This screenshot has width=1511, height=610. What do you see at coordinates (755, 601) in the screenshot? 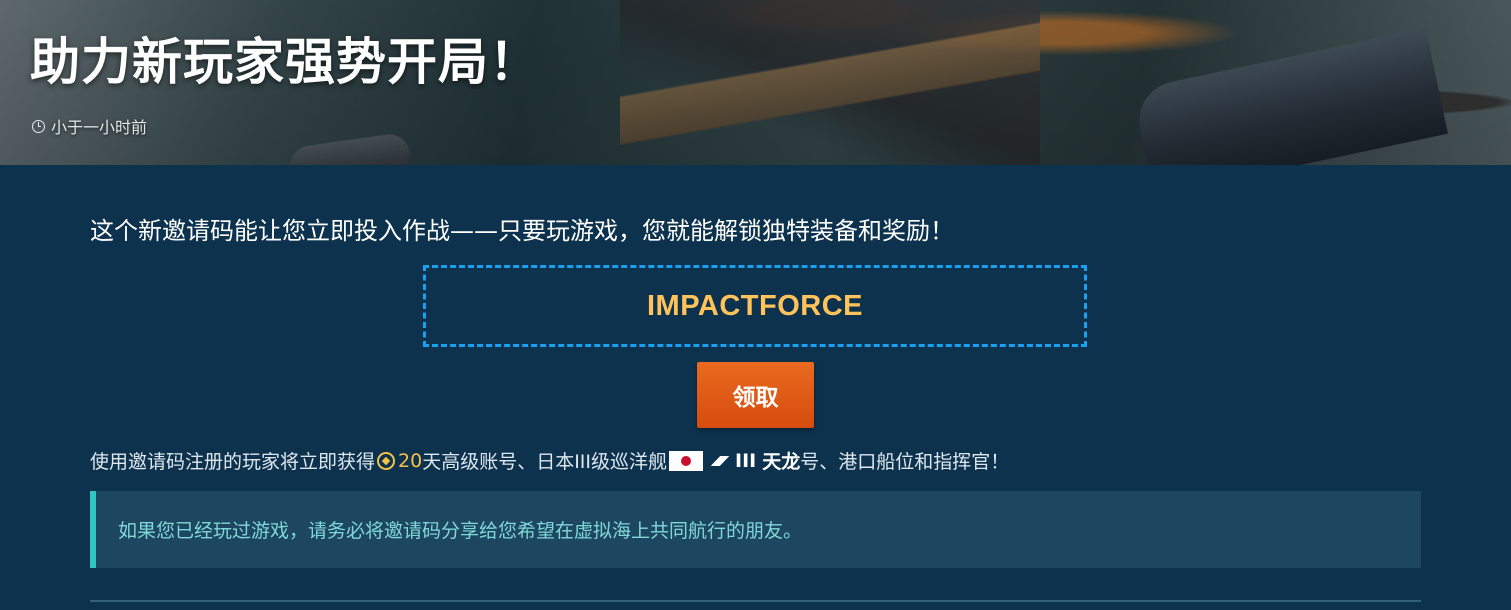
I see `divider` at bounding box center [755, 601].